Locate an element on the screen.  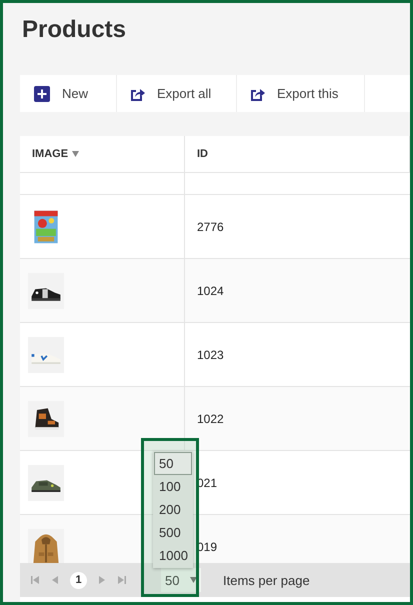
previous-page-icon is located at coordinates (55, 580).